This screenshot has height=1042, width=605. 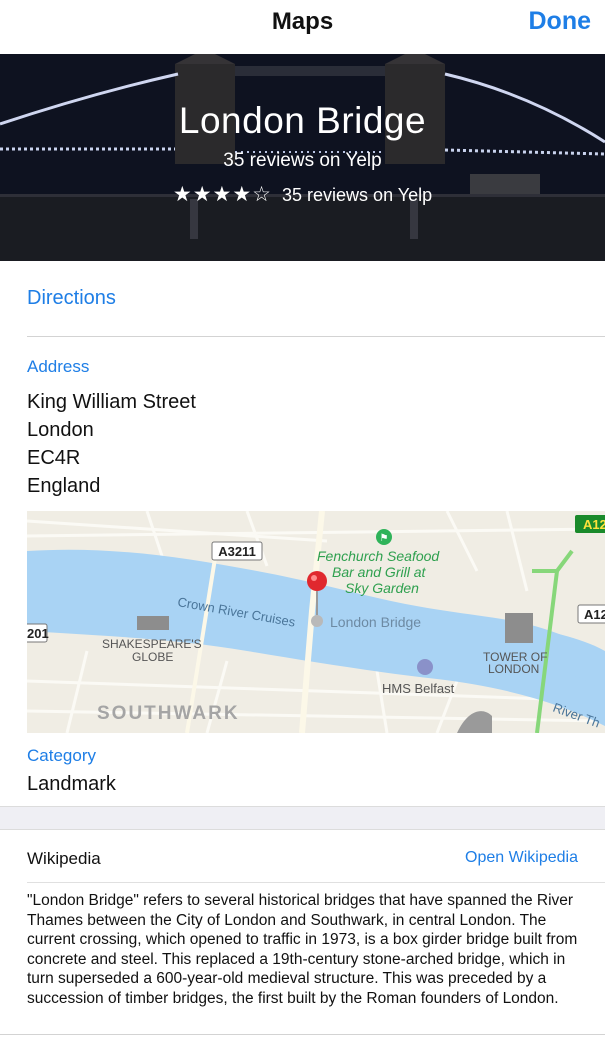 What do you see at coordinates (513, 669) in the screenshot?
I see `poi-tower-line: LONDON` at bounding box center [513, 669].